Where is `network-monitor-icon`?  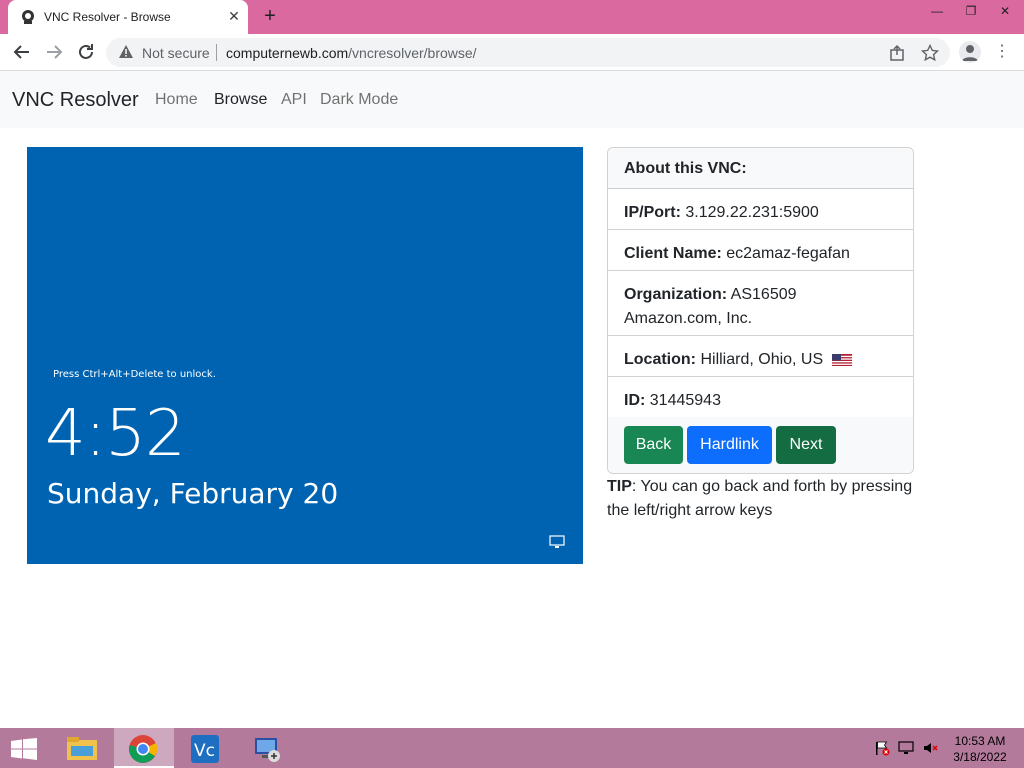 network-monitor-icon is located at coordinates (557, 541).